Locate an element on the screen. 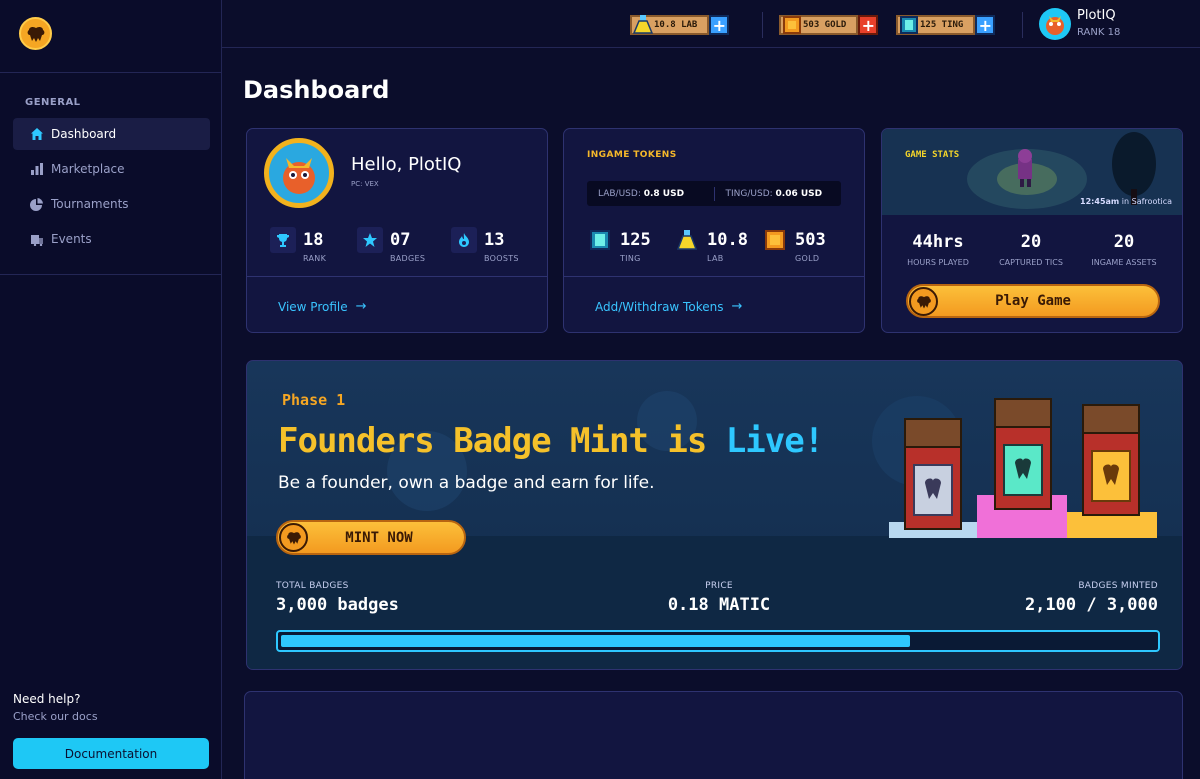 The height and width of the screenshot is (779, 1200). ting-usd-rate: TING/USD: 0.06 USD is located at coordinates (774, 193).